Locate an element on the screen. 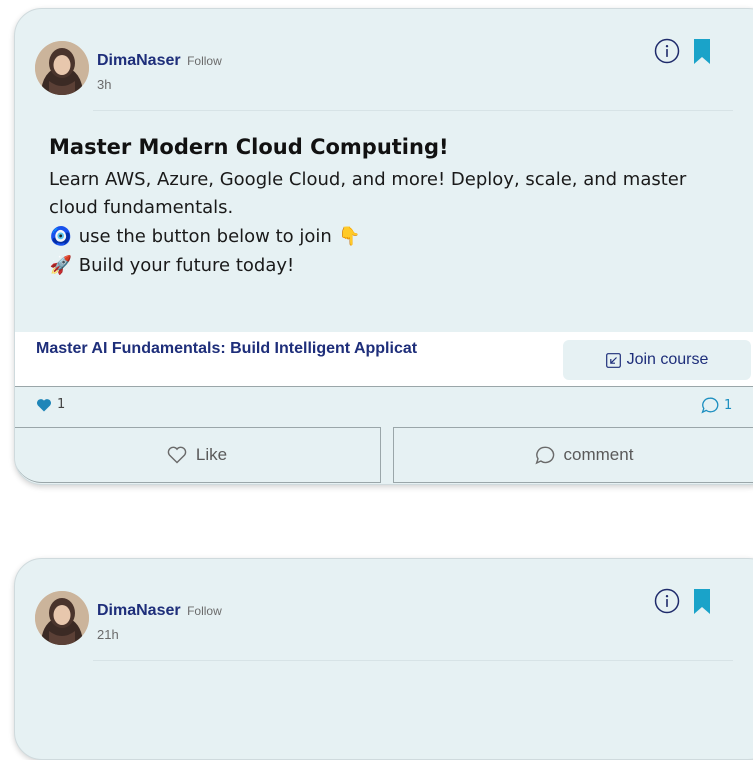  post-line-join: 🧿 use the button below to join 👇 is located at coordinates (389, 236).